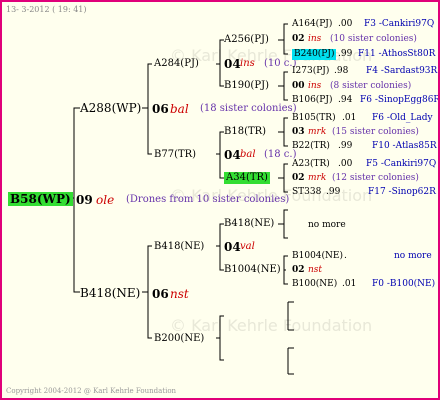  I want to click on g4-bee: B106(PJ), so click(312, 100).